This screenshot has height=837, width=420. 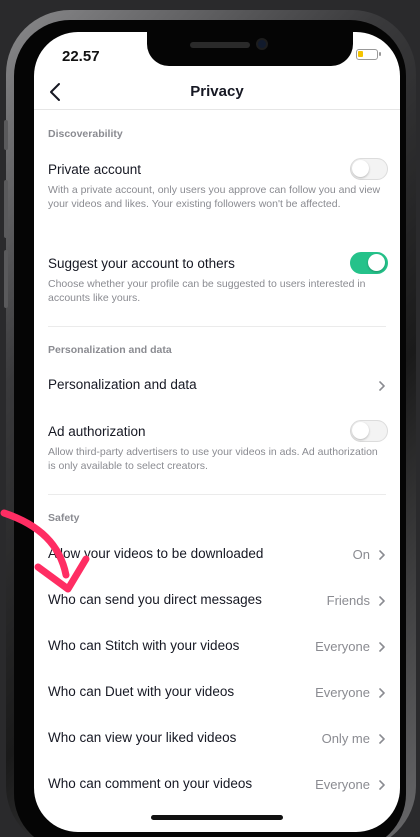 I want to click on safety-row-label: Who can send you direct messages, so click(x=155, y=599).